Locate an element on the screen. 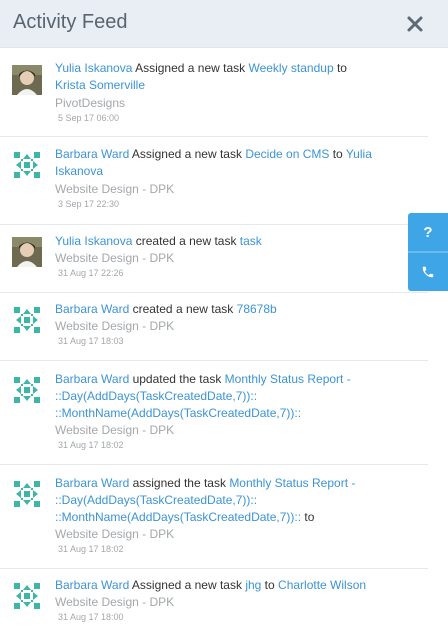 The height and width of the screenshot is (635, 448). timestamp: 31 Aug 17 18:03 is located at coordinates (91, 341).